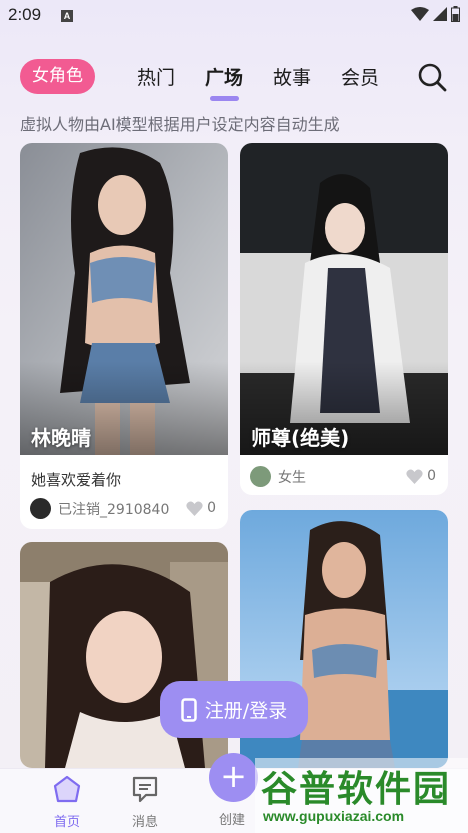 This screenshot has height=833, width=468. What do you see at coordinates (432, 77) in the screenshot?
I see `search-icon` at bounding box center [432, 77].